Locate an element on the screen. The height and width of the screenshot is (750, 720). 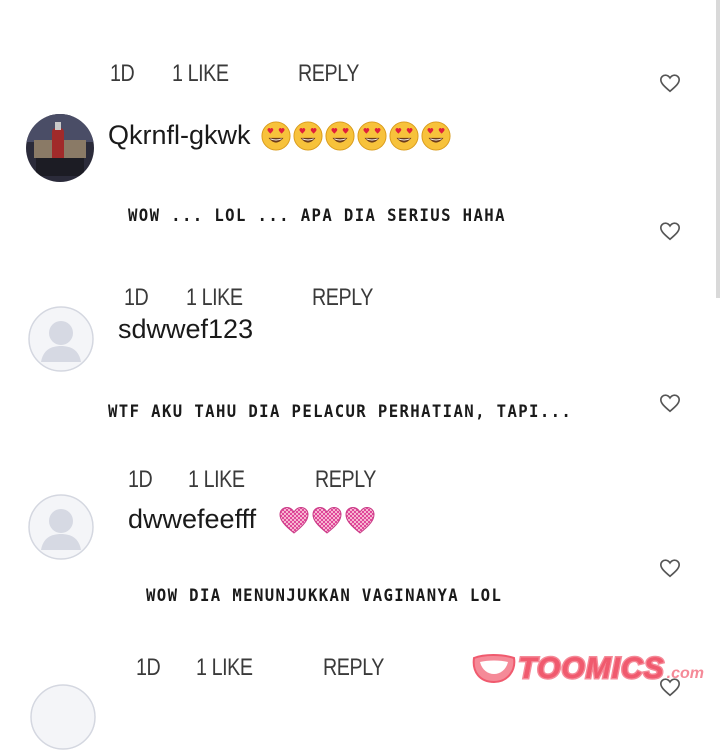
avatar is located at coordinates (60, 148).